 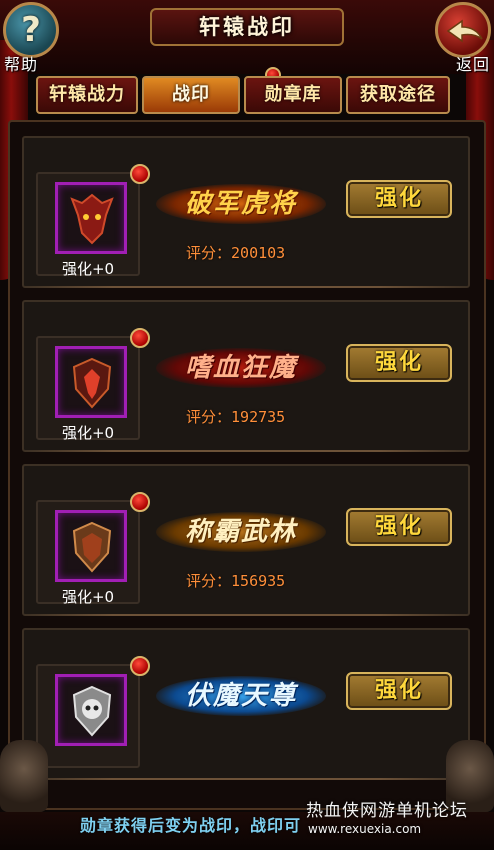 I want to click on tab-bar: 轩辕战力 战印 勋章库 获取途径, so click(x=247, y=91).